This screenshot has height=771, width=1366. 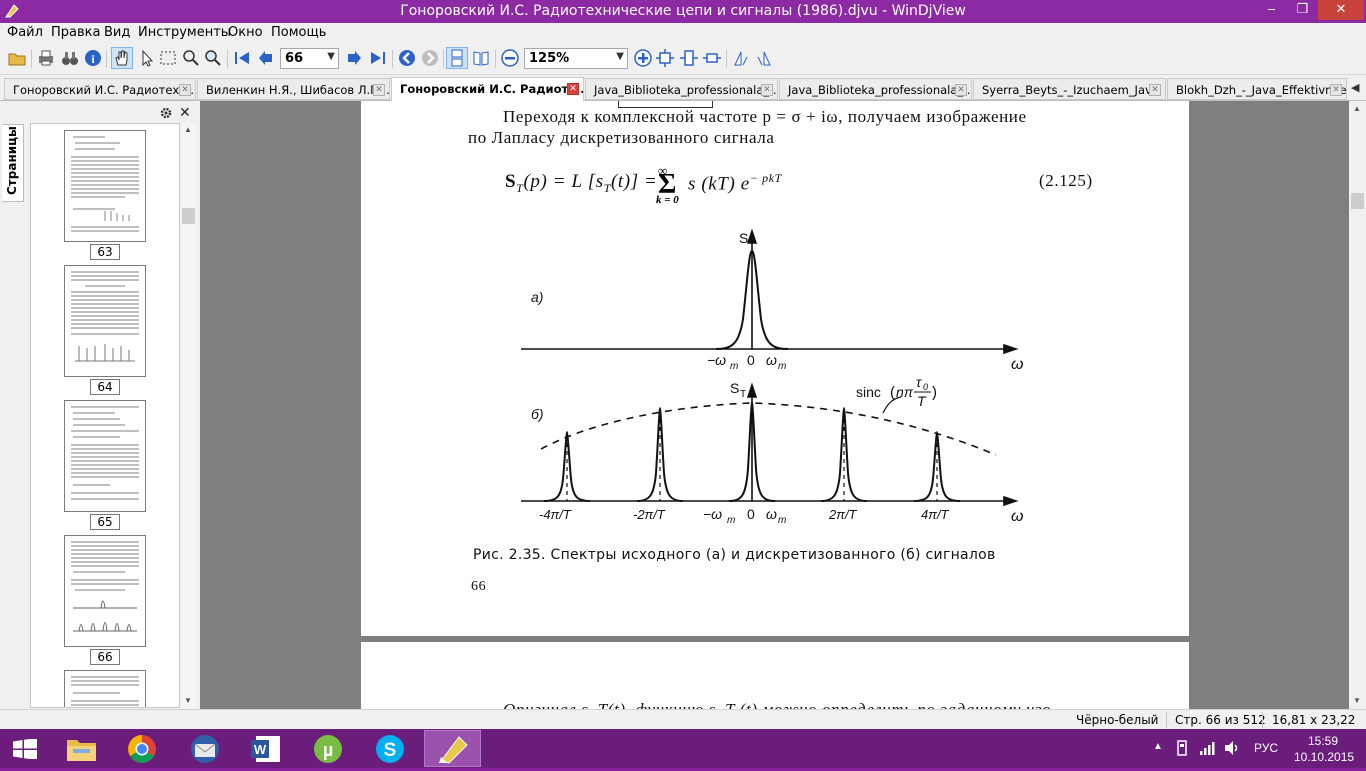 What do you see at coordinates (1324, 757) in the screenshot?
I see `clock-date: 10.10.2015` at bounding box center [1324, 757].